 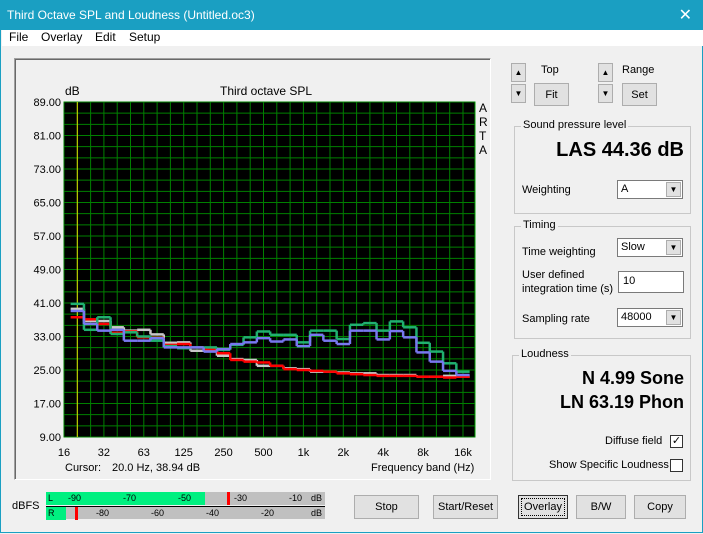 I want to click on spl-value: LAS 44.36 dB, so click(x=620, y=150).